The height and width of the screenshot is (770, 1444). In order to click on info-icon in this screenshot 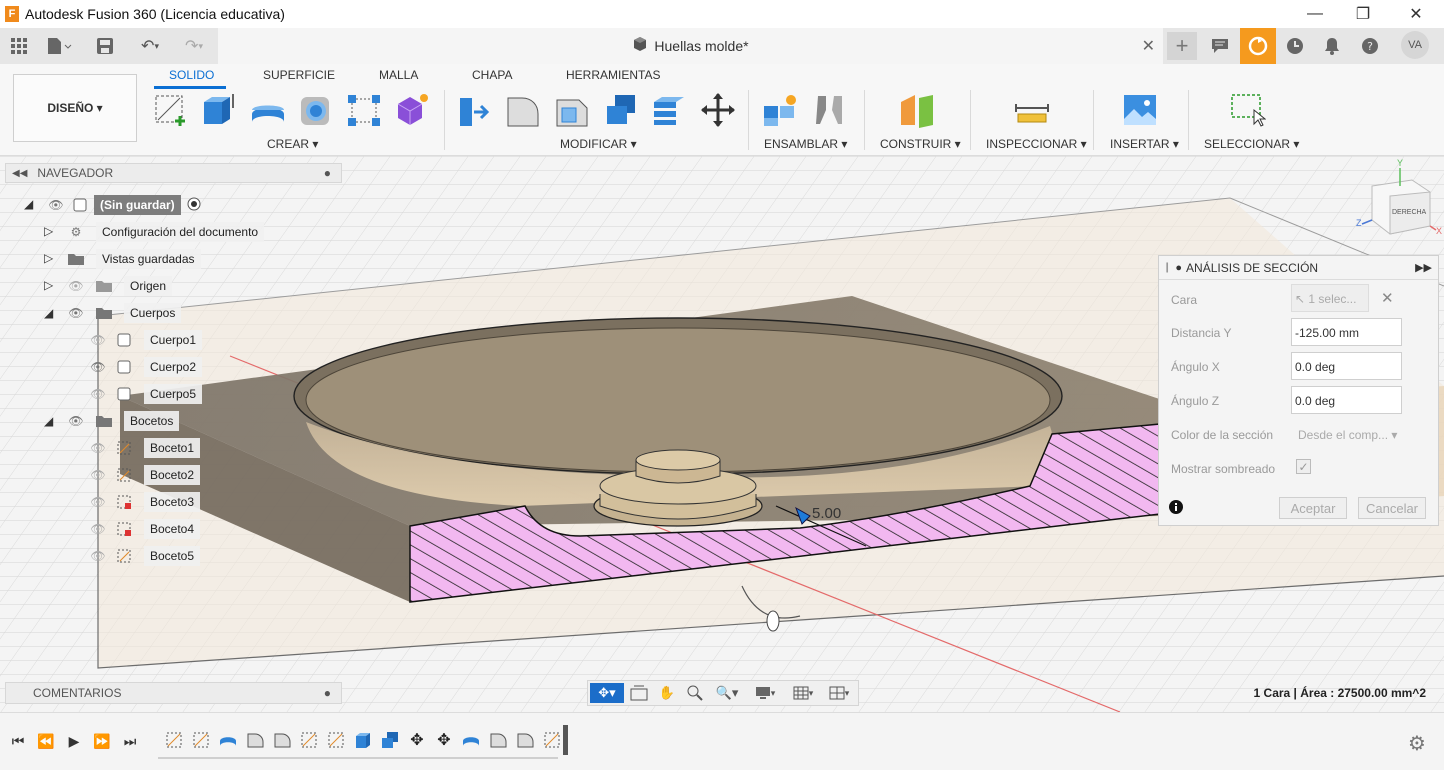, I will do `click(1176, 509)`.